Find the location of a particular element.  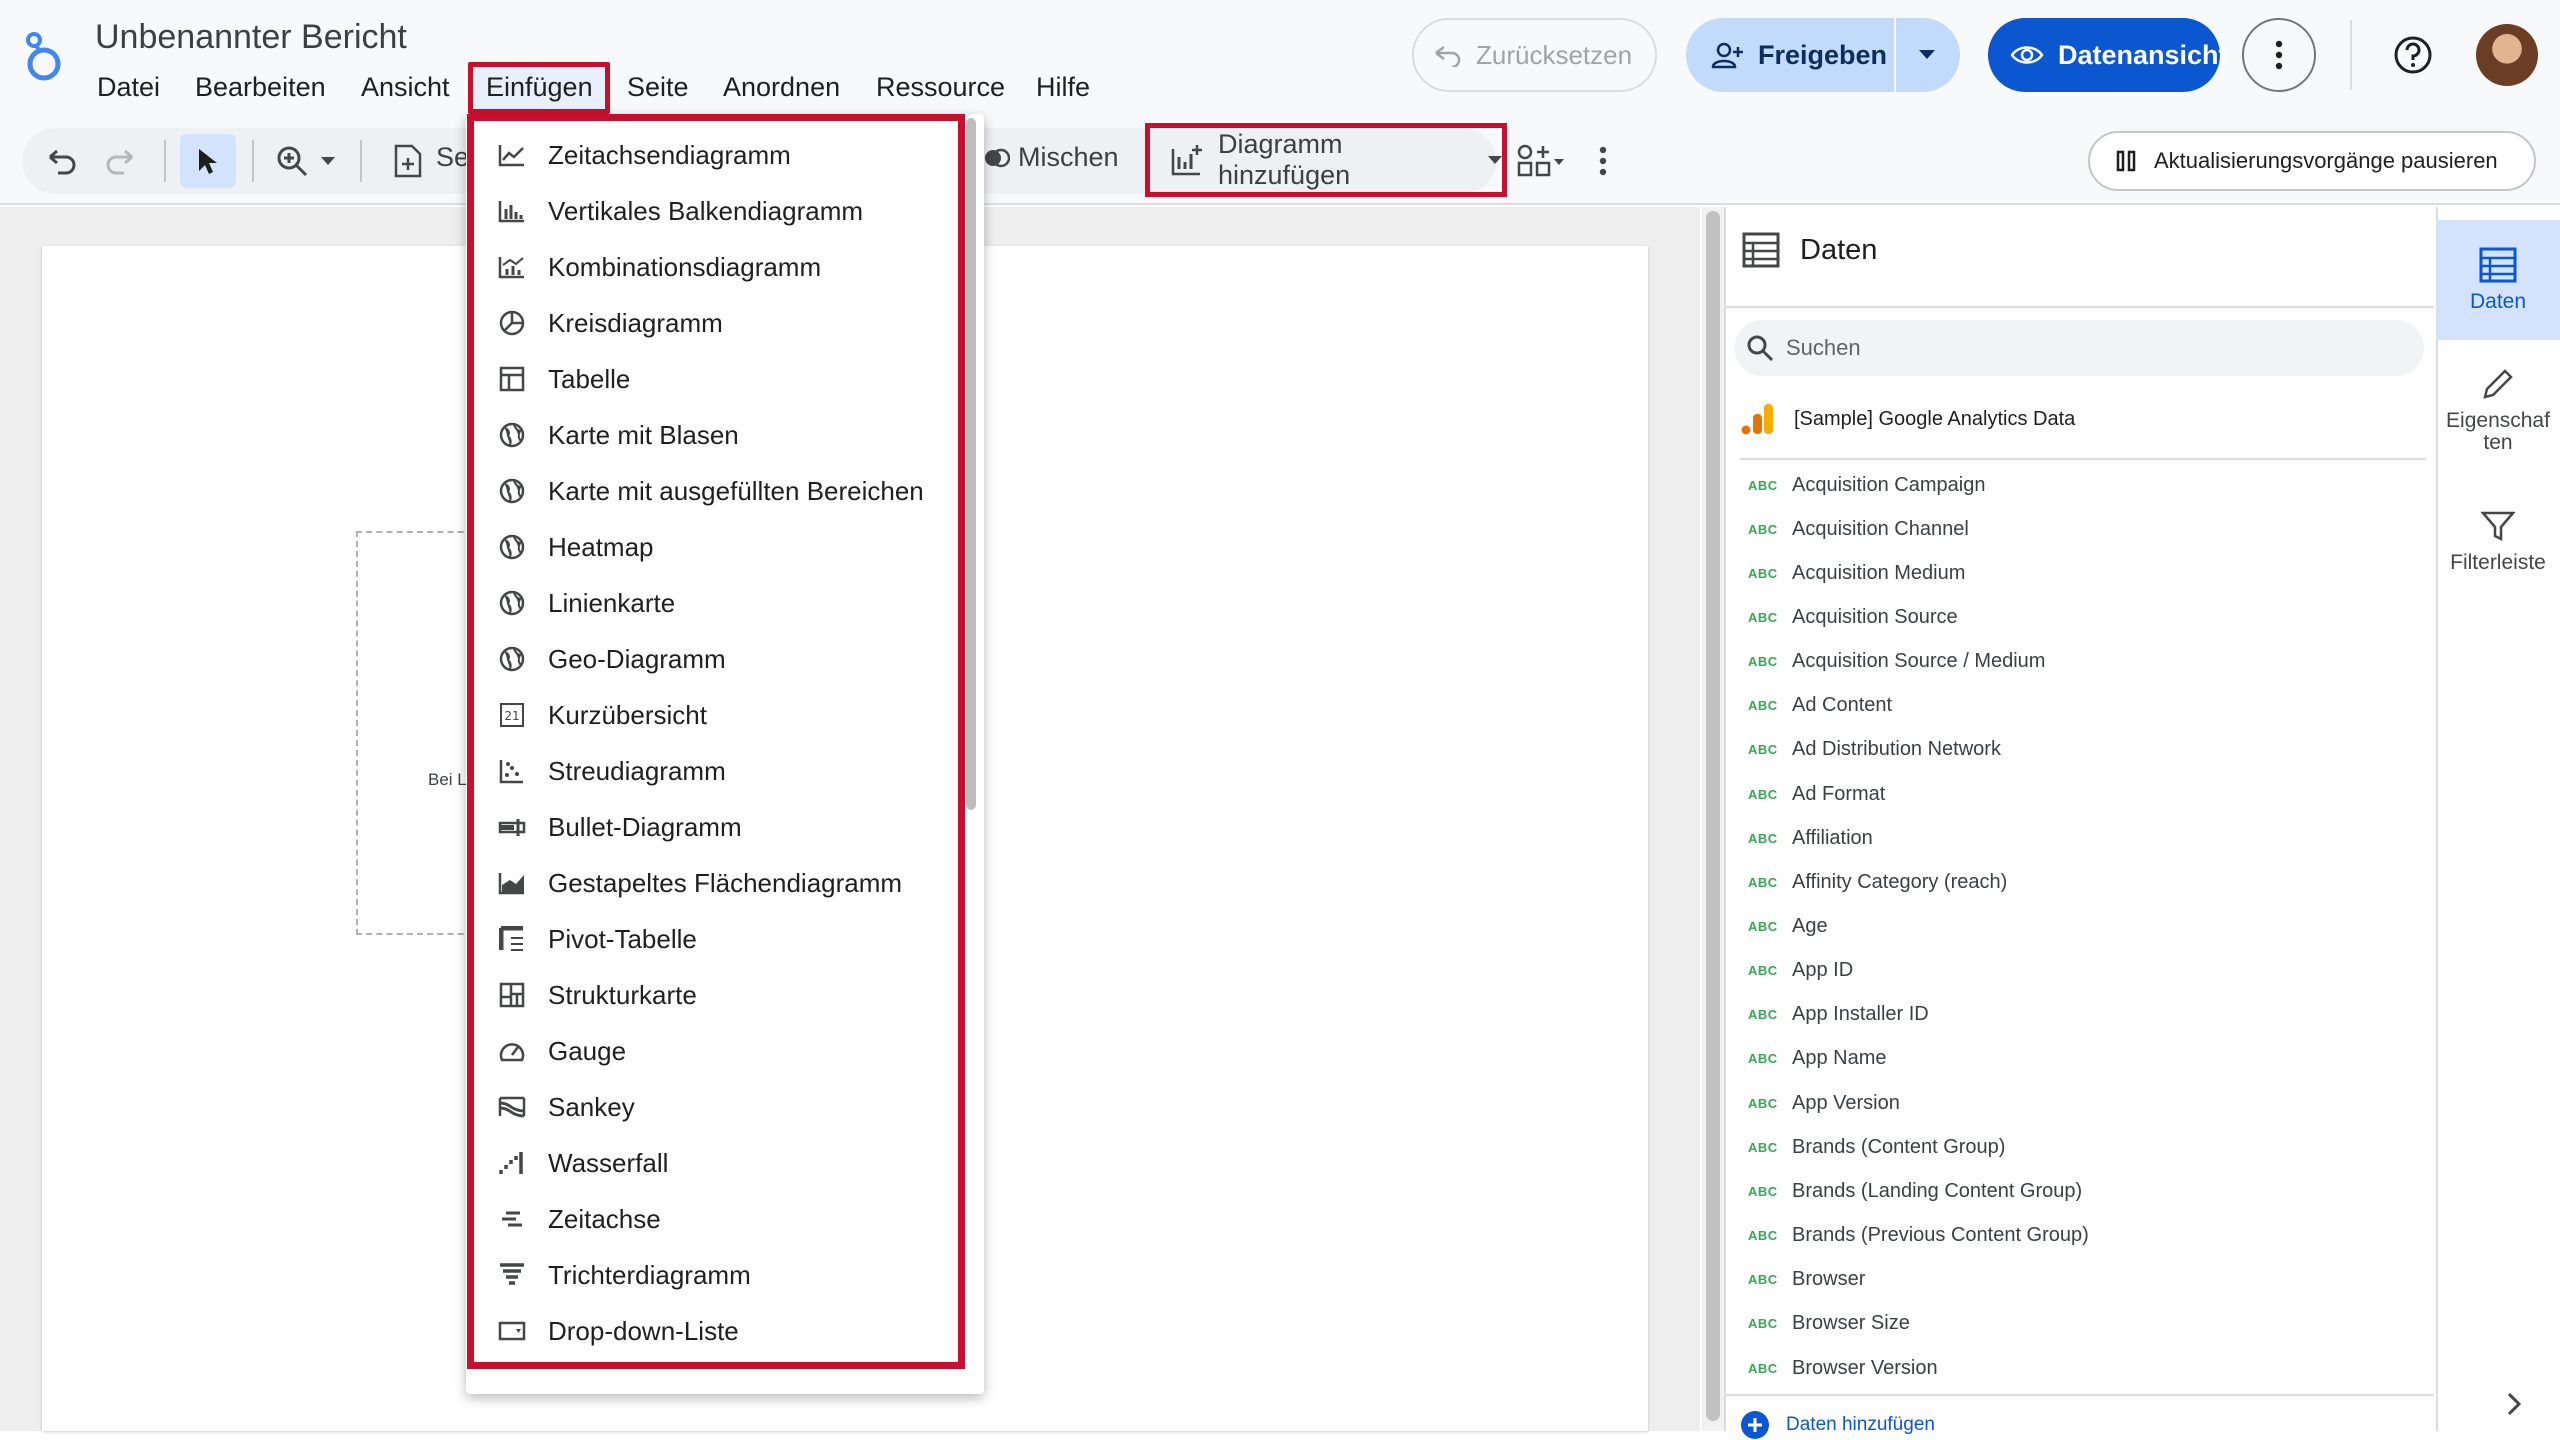

field-item: ABC Brands (Landing Content Group) is located at coordinates (1915, 1191).